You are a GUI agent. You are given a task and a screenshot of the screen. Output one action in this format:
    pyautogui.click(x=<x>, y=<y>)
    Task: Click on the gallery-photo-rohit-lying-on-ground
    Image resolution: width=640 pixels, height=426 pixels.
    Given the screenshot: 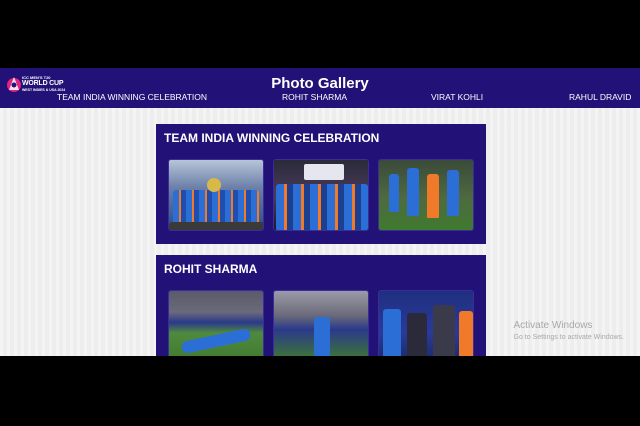 What is the action you would take?
    pyautogui.click(x=216, y=323)
    